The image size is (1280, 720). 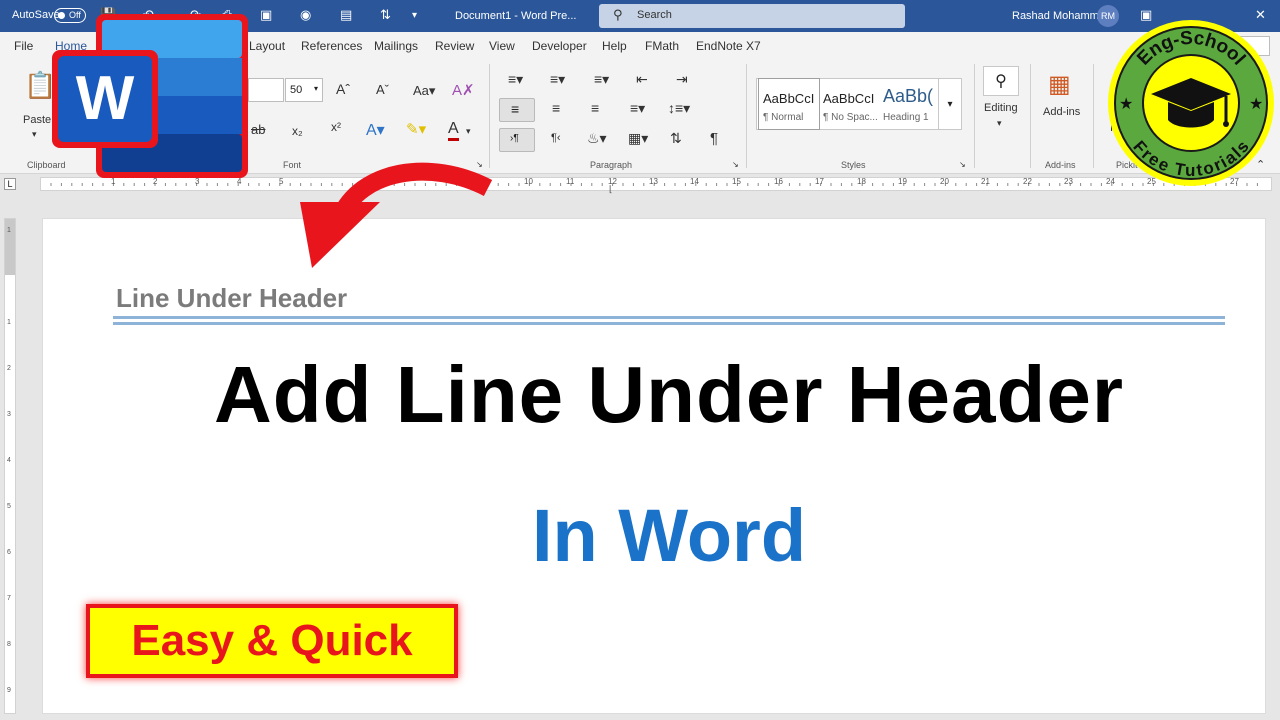 I want to click on multilevel-list-icon: ≡▾, so click(x=601, y=79).